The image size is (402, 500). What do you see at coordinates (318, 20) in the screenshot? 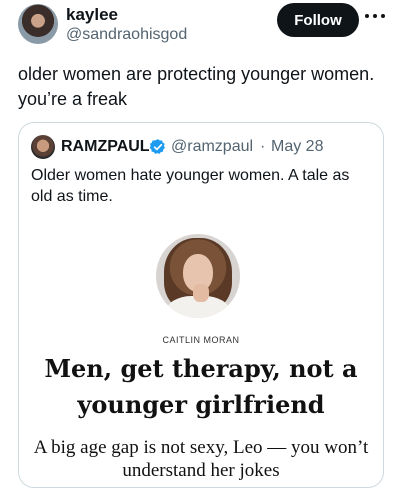
I see `follow-button: Follow` at bounding box center [318, 20].